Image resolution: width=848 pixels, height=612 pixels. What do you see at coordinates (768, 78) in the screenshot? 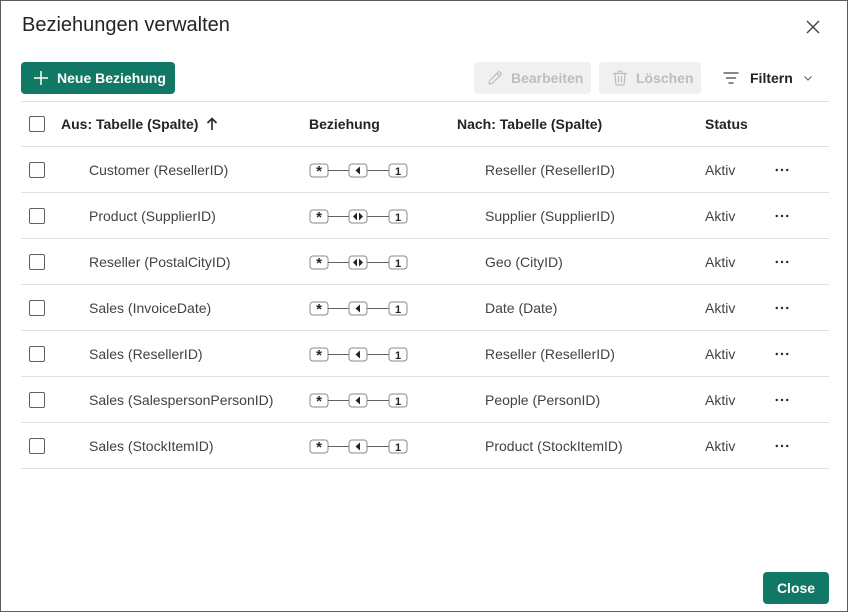
I see `filter-button: Filtern` at bounding box center [768, 78].